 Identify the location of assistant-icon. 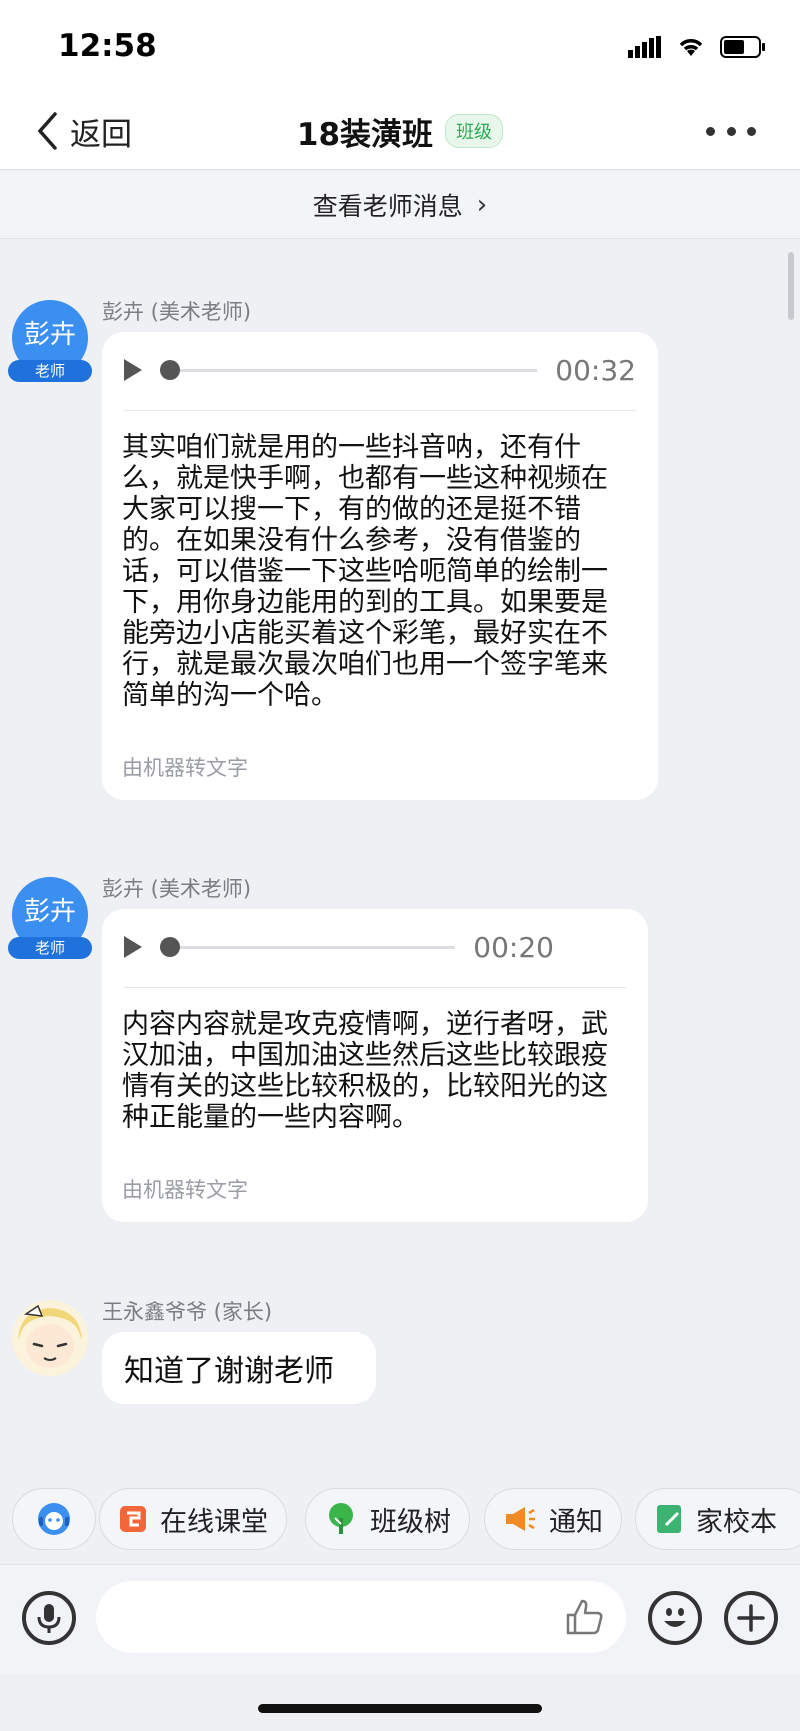
(54, 1519).